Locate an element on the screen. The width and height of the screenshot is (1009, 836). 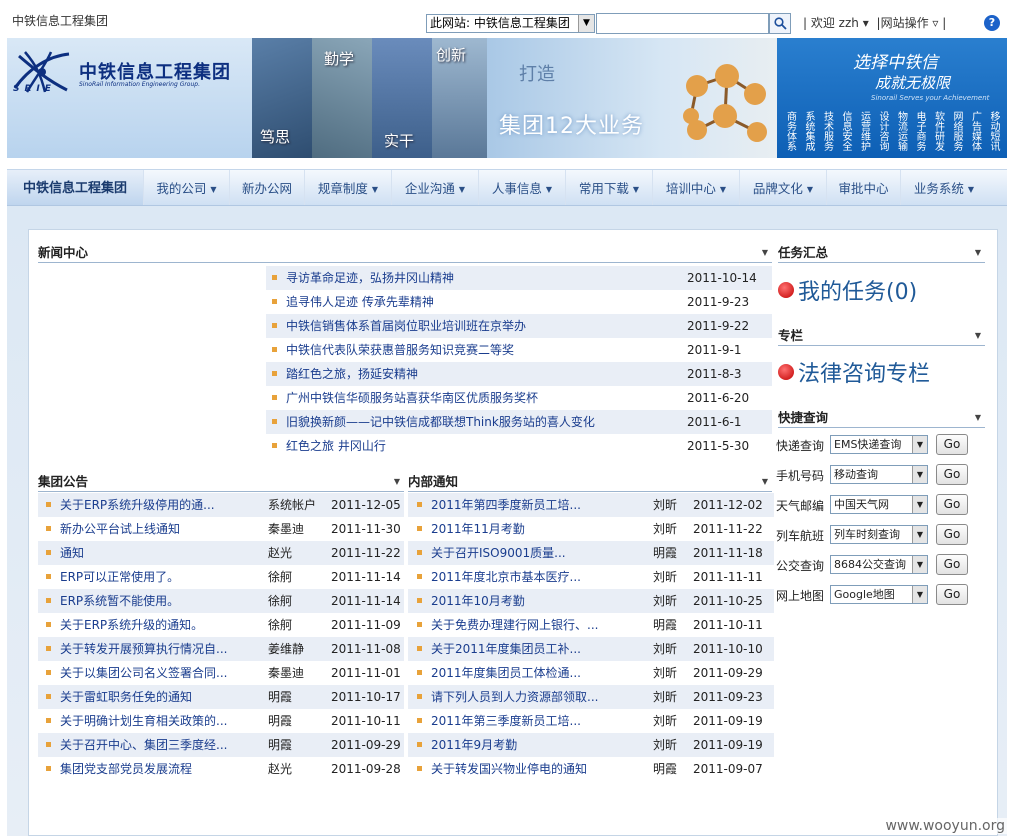
internal-row: 2011年10月考勤 刘昕 2011-10-25 is located at coordinates (591, 601).